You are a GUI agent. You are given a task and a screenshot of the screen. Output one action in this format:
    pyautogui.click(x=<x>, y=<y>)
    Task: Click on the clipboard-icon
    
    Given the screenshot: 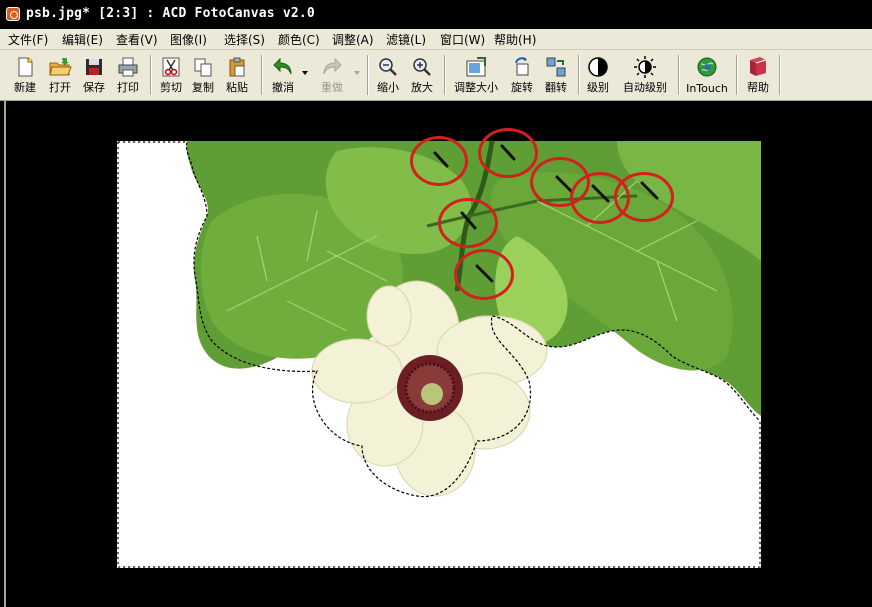 What is the action you would take?
    pyautogui.click(x=237, y=67)
    